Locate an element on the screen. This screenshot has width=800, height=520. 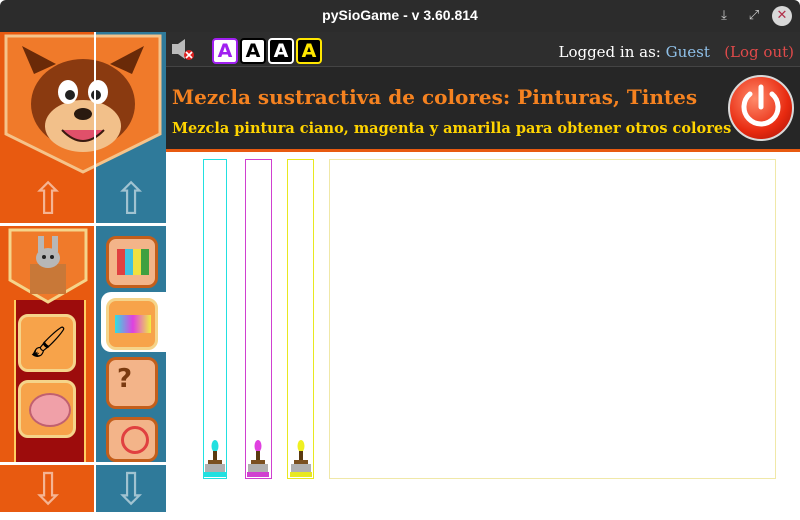
download-icon: ⤓ is located at coordinates (724, 16).